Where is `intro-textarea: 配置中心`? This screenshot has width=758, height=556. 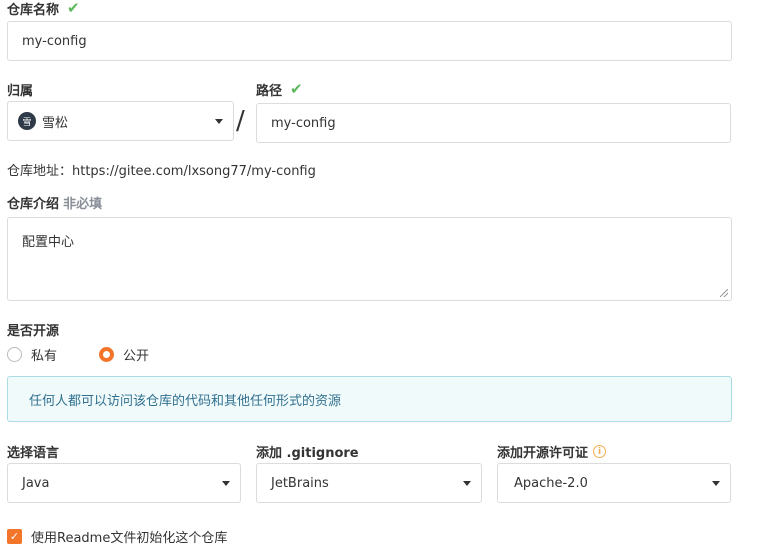
intro-textarea: 配置中心 is located at coordinates (369, 259).